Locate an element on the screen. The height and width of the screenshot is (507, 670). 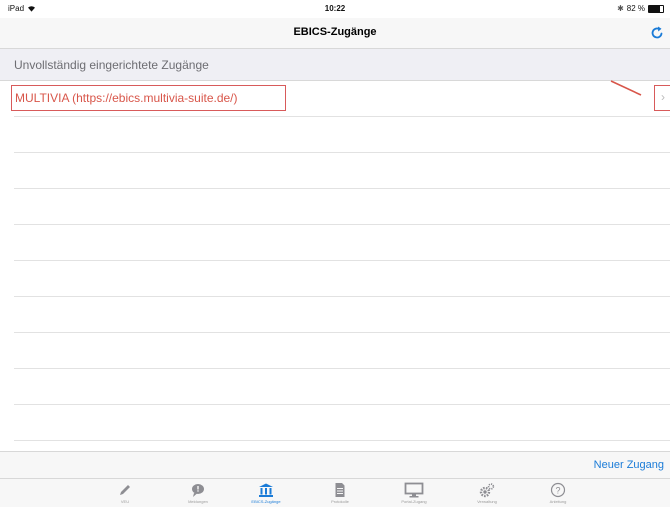
navigation-bar: EBICS-Zugänge is located at coordinates (335, 33).